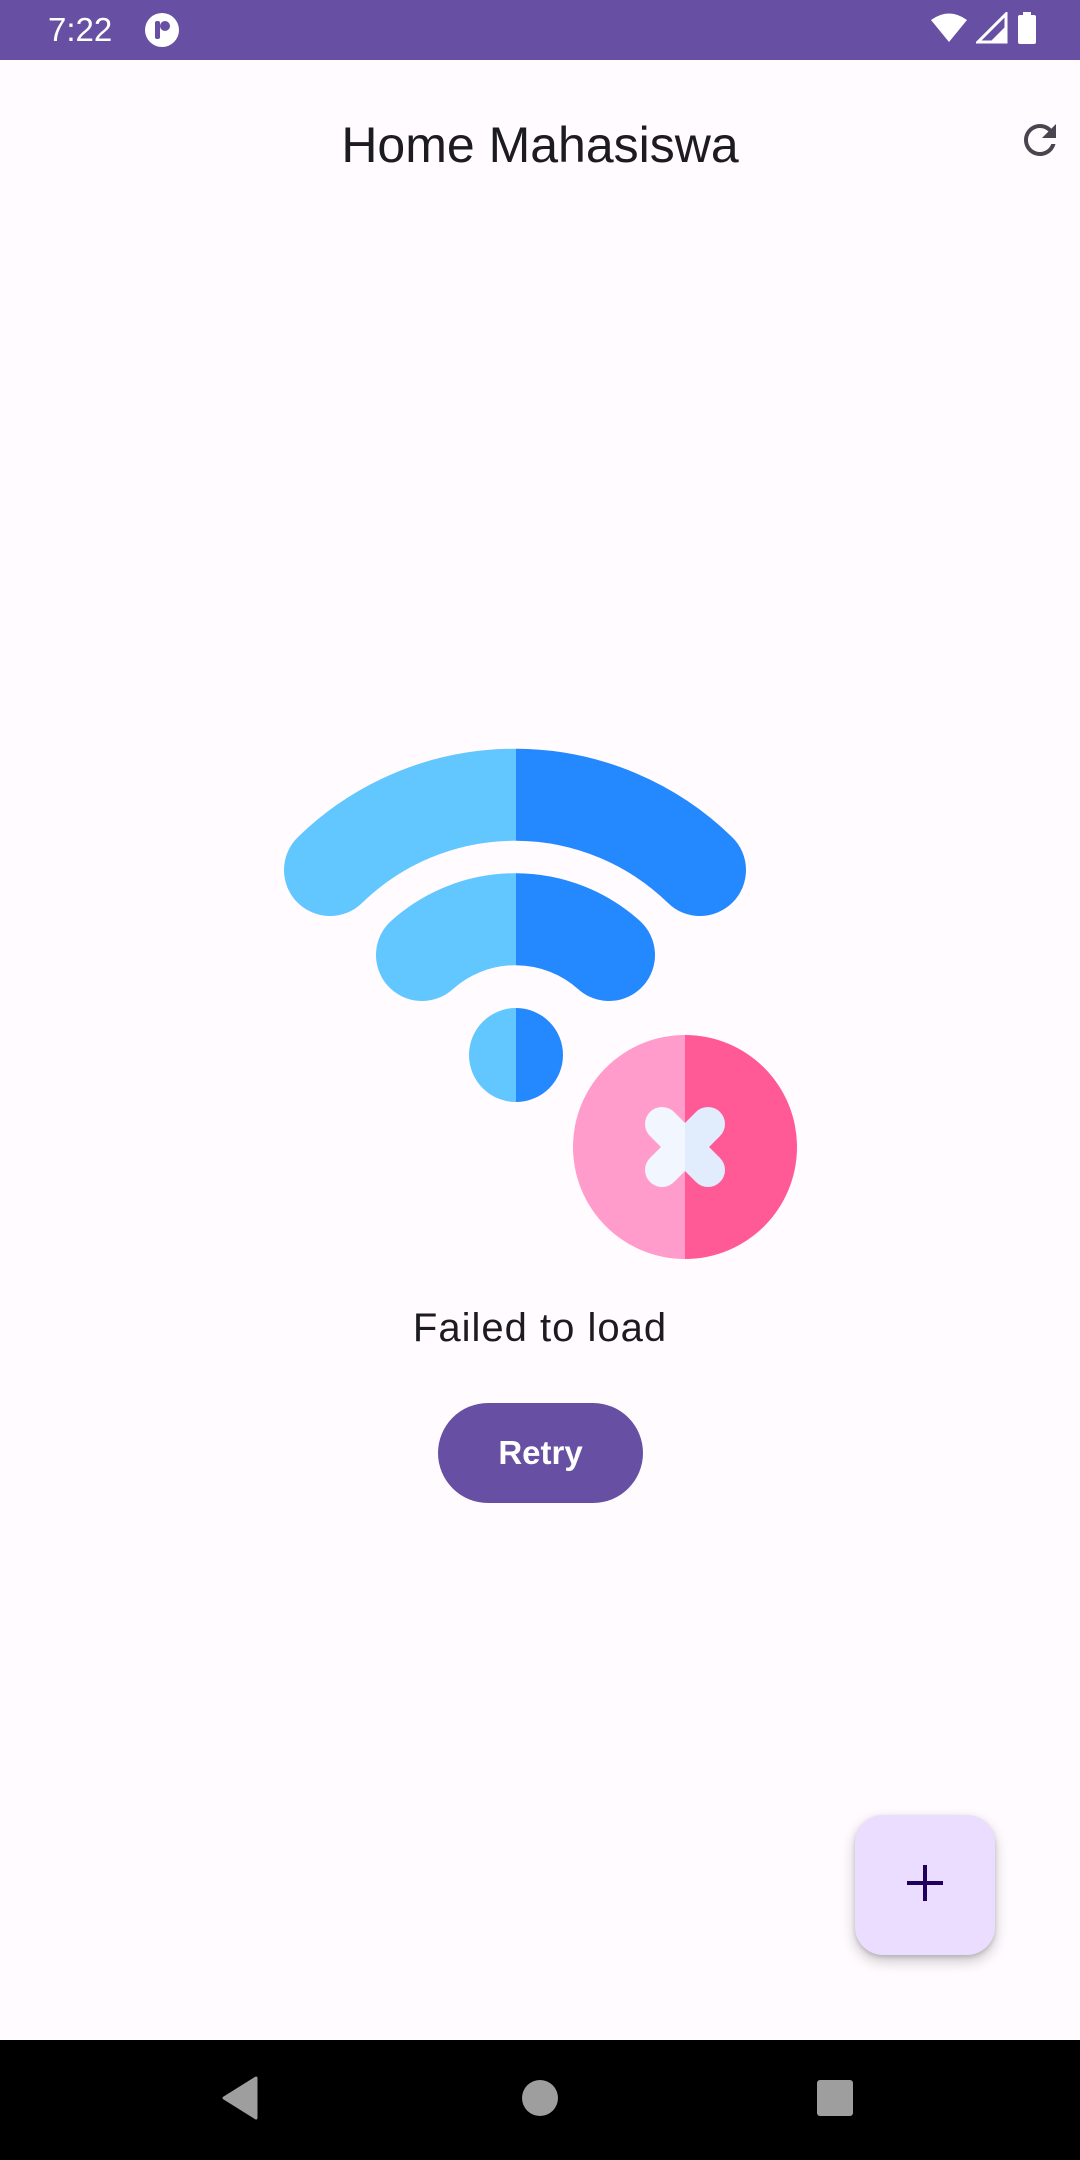 The height and width of the screenshot is (2160, 1080). What do you see at coordinates (80, 29) in the screenshot?
I see `status-time: 7:22` at bounding box center [80, 29].